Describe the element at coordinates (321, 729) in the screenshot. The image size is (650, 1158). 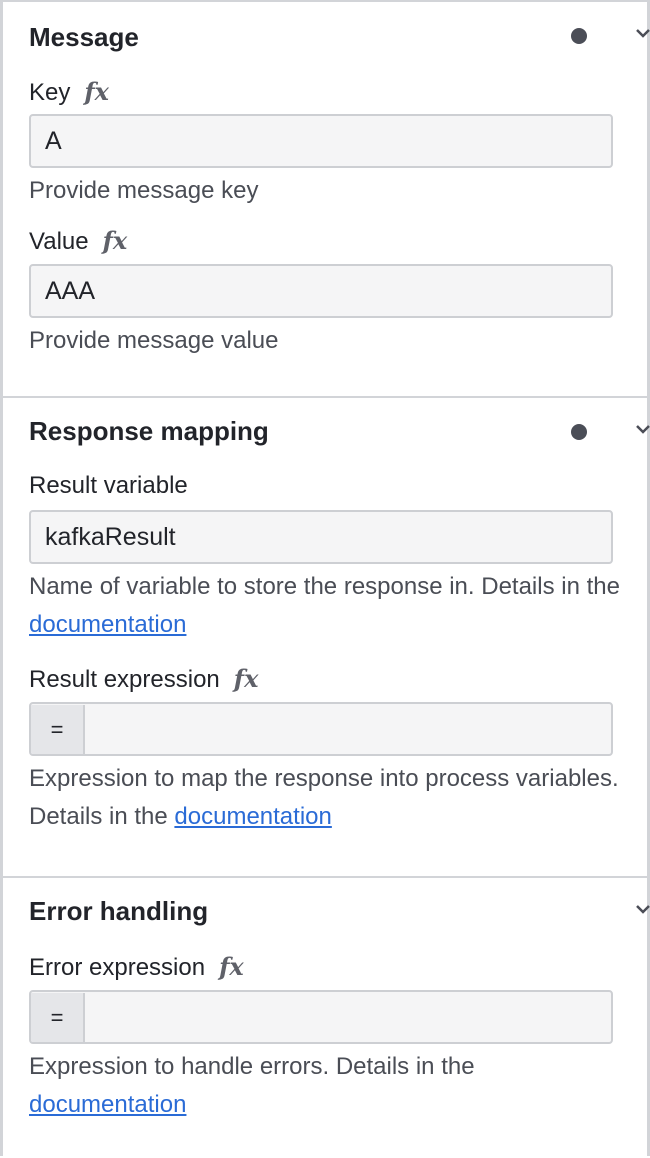
I see `result-expression-input: =` at that location.